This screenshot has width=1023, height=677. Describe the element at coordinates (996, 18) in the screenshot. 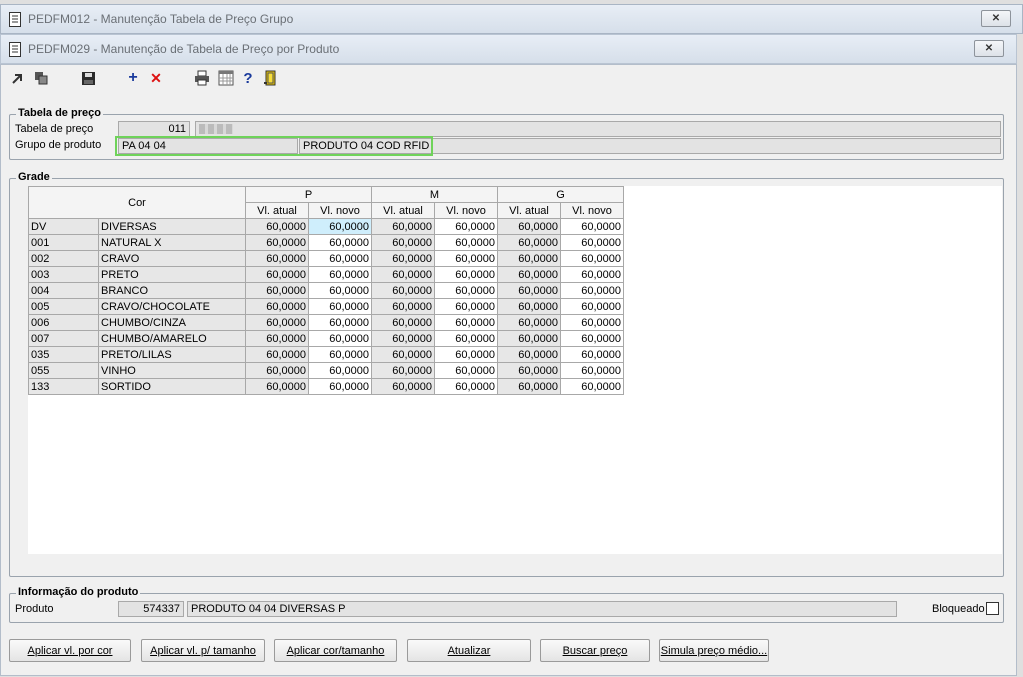

I see `outer-close-button: ✕` at that location.